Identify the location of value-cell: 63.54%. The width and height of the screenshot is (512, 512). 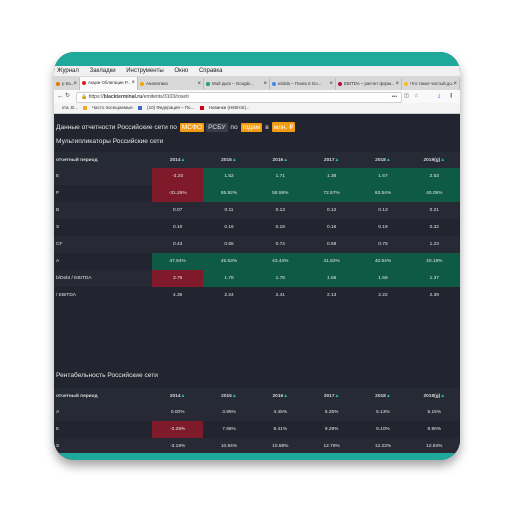
(383, 193).